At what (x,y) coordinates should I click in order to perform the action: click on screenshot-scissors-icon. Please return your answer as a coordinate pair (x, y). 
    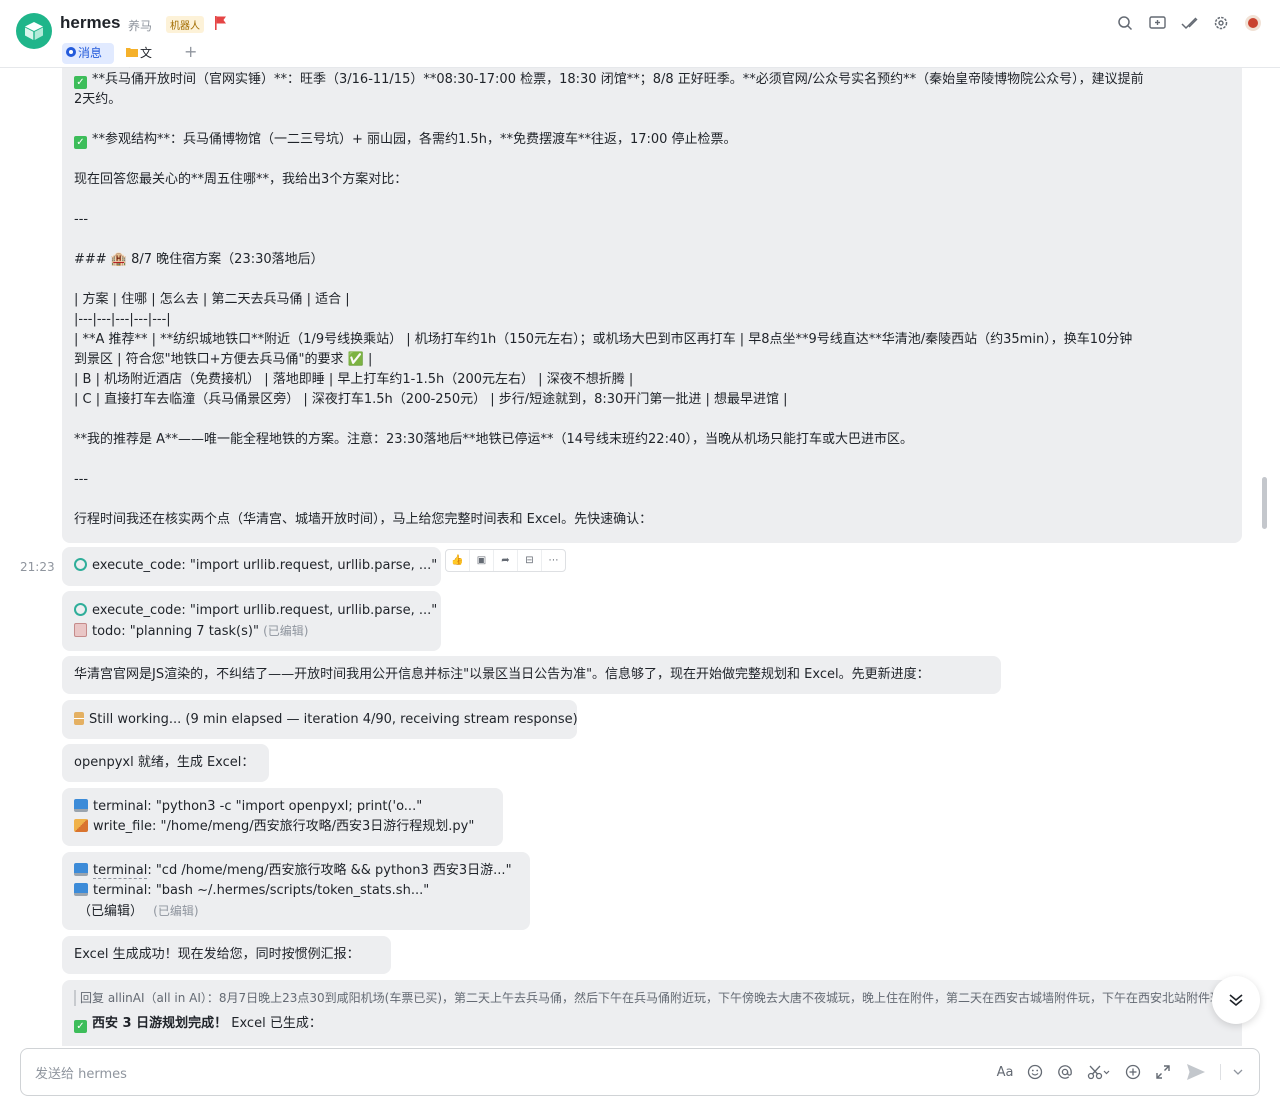
    Looking at the image, I should click on (1099, 1072).